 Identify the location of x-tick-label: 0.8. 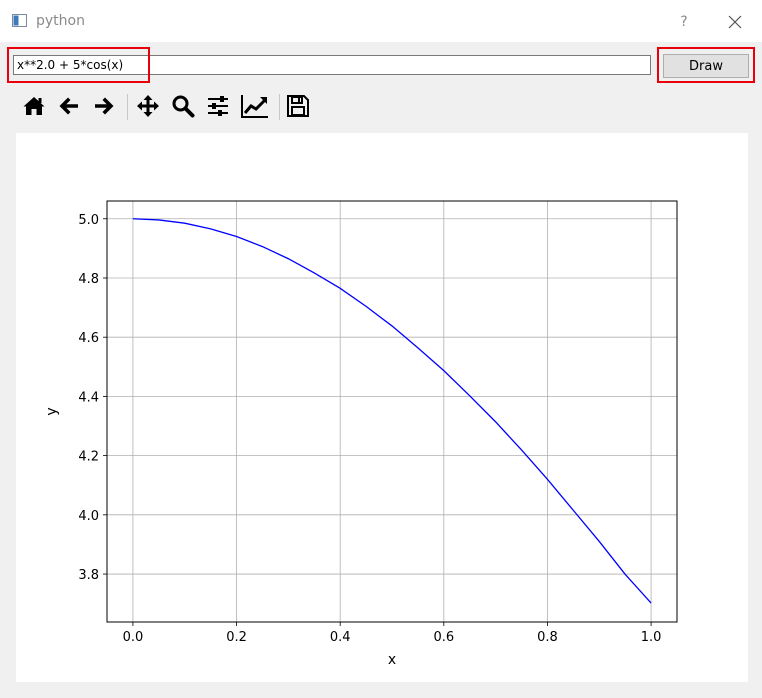
(547, 637).